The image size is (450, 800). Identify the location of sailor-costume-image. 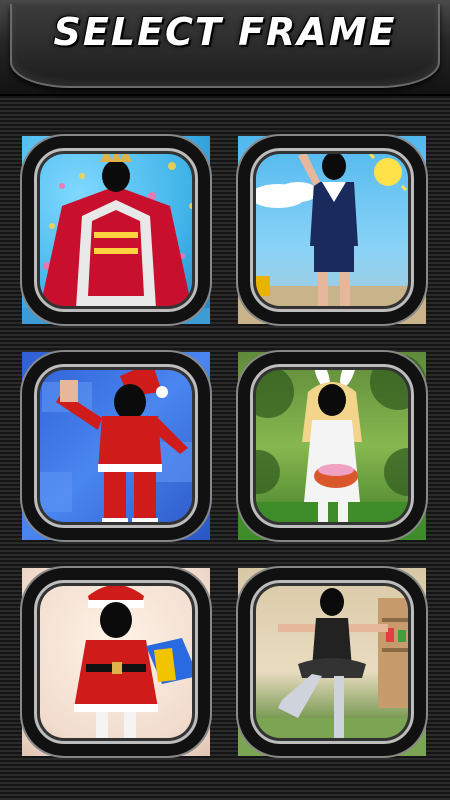
(332, 235).